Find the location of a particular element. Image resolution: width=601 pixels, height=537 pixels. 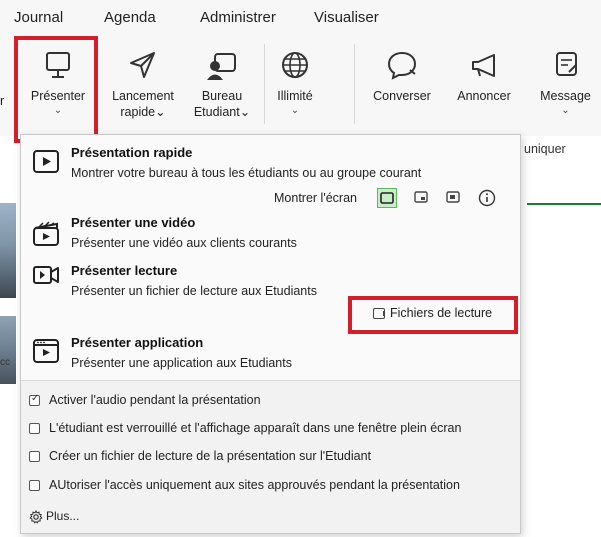

ribbon-group-label: uniquer is located at coordinates (545, 149).